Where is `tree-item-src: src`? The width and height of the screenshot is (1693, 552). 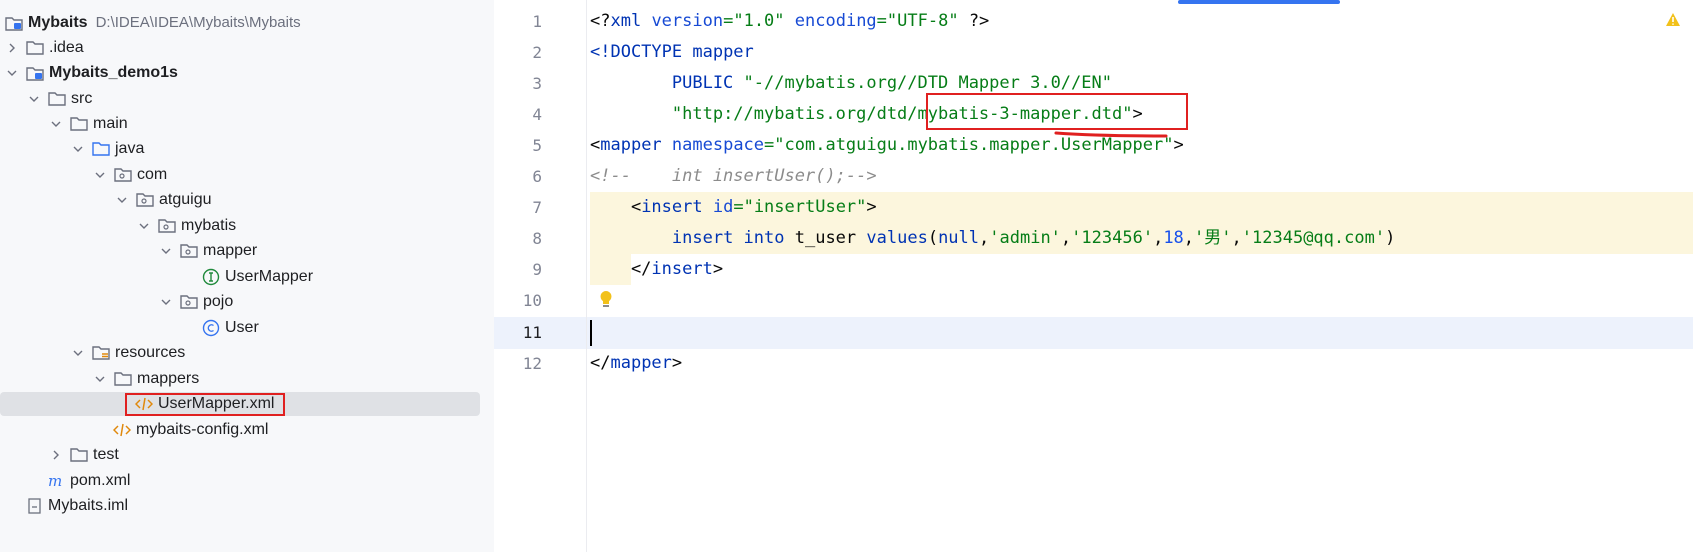 tree-item-src: src is located at coordinates (247, 98).